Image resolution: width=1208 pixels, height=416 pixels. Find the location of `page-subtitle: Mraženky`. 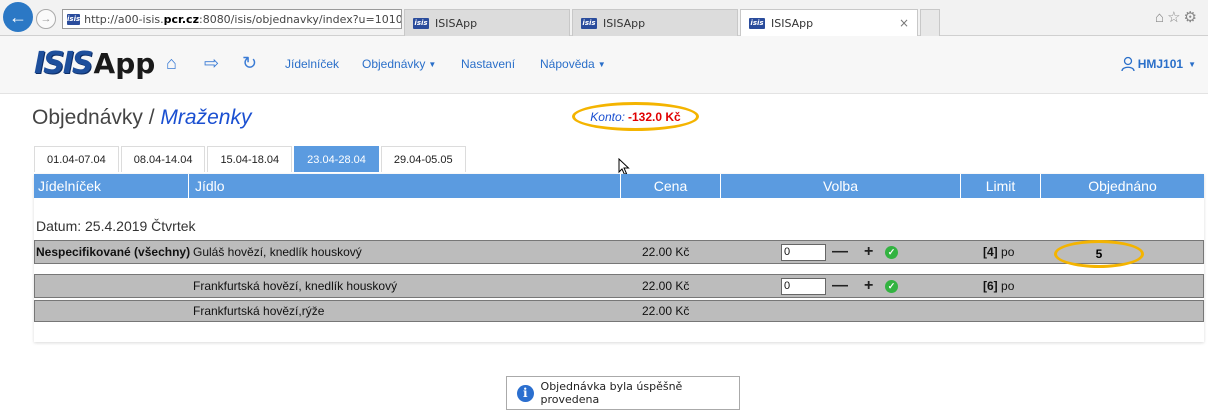

page-subtitle: Mraženky is located at coordinates (206, 117).